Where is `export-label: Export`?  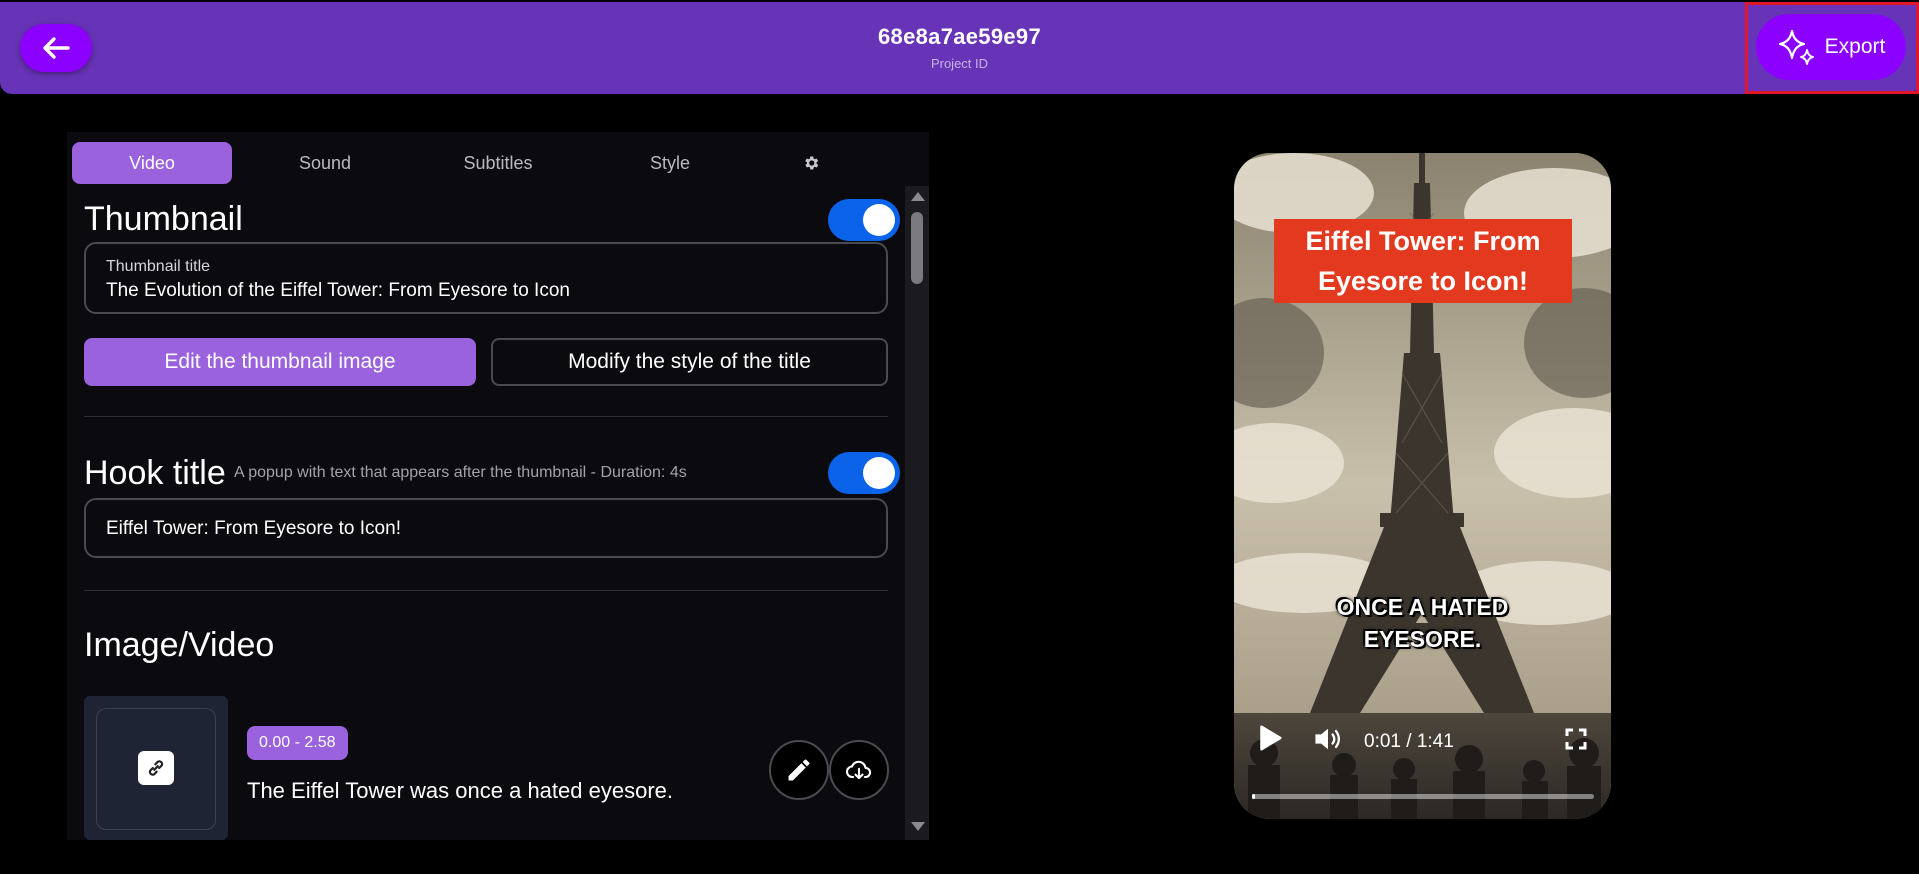
export-label: Export is located at coordinates (1855, 46).